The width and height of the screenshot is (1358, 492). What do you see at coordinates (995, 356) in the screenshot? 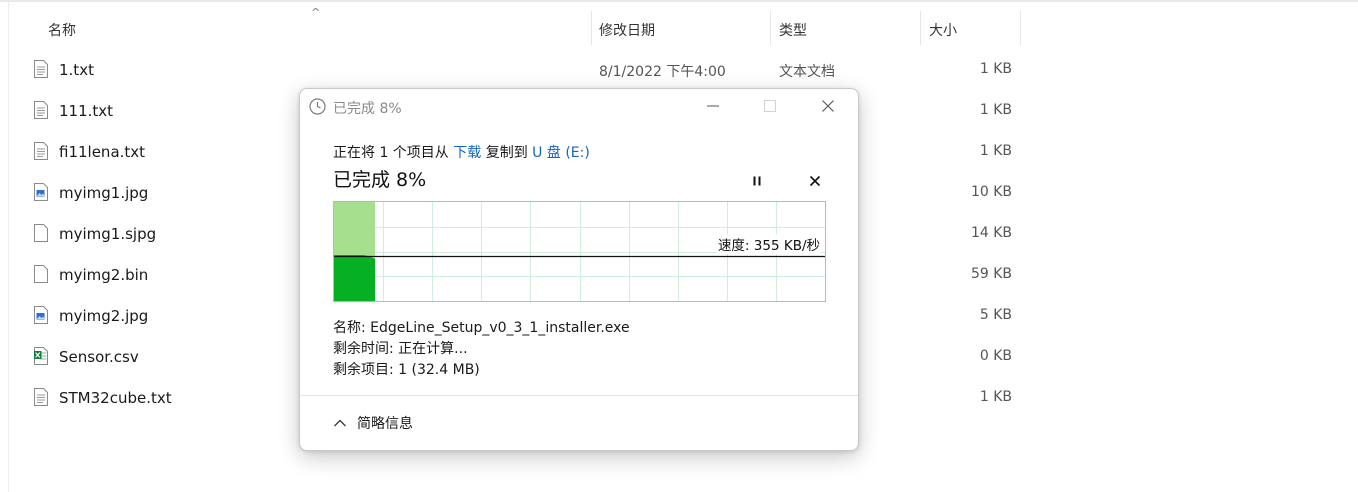
I see `file-size: 0 KB` at bounding box center [995, 356].